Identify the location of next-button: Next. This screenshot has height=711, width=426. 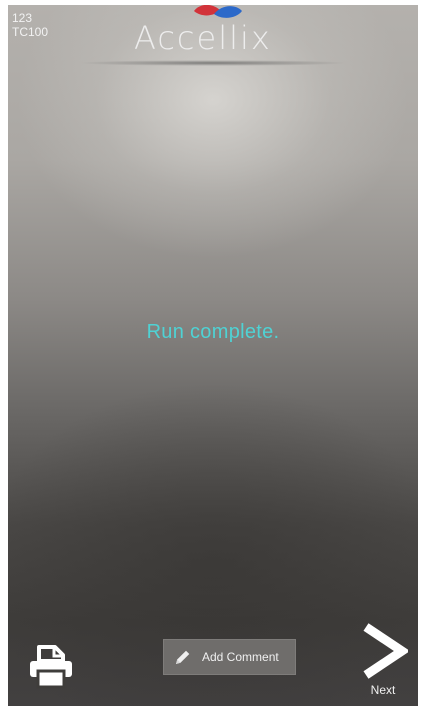
(383, 661).